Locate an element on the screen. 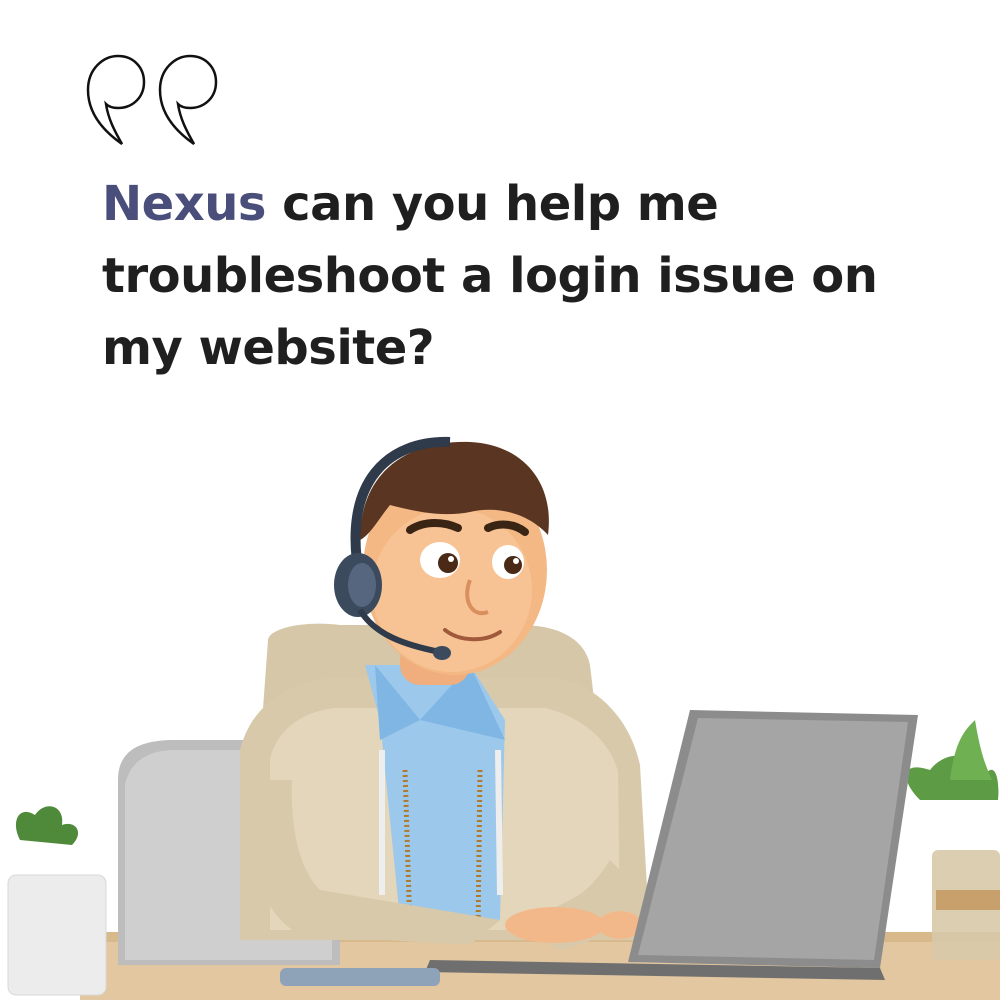 Image resolution: width=1000 pixels, height=1000 pixels. brand-name: Nexus is located at coordinates (184, 204).